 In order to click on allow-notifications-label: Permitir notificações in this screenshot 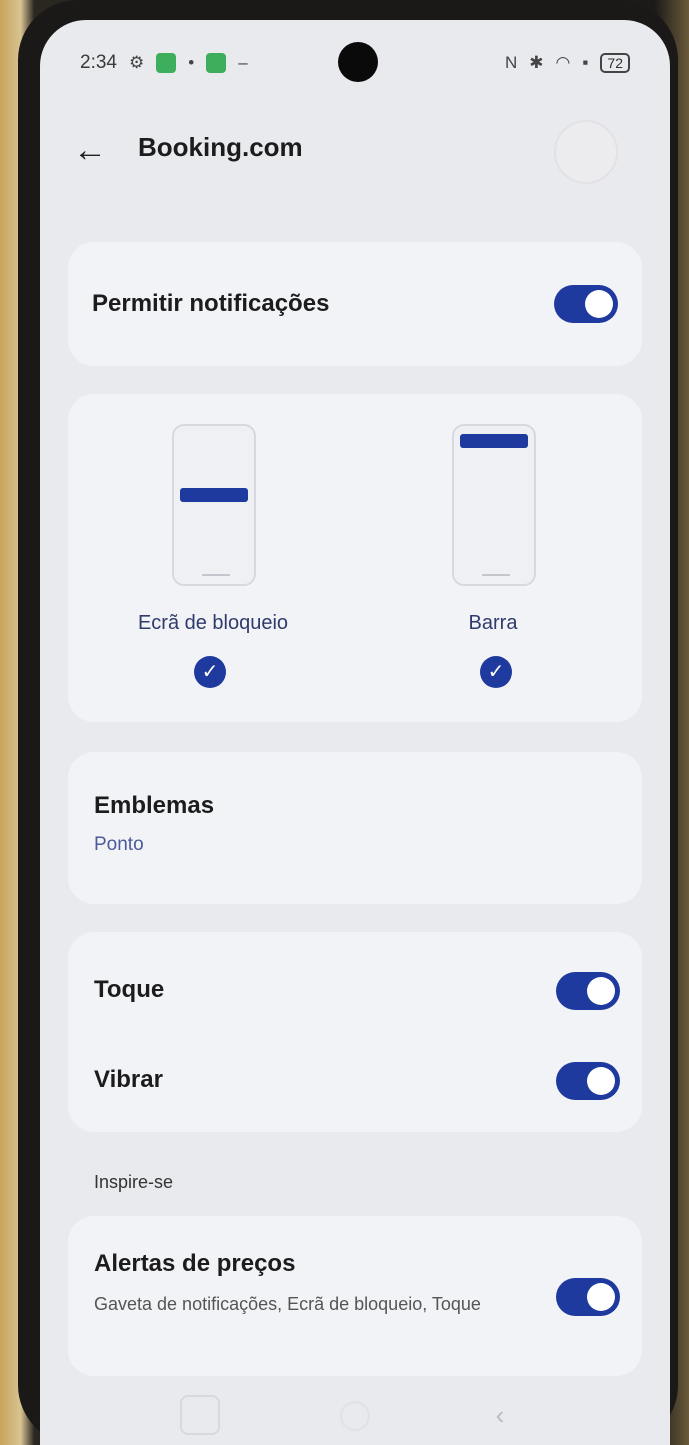, I will do `click(211, 303)`.